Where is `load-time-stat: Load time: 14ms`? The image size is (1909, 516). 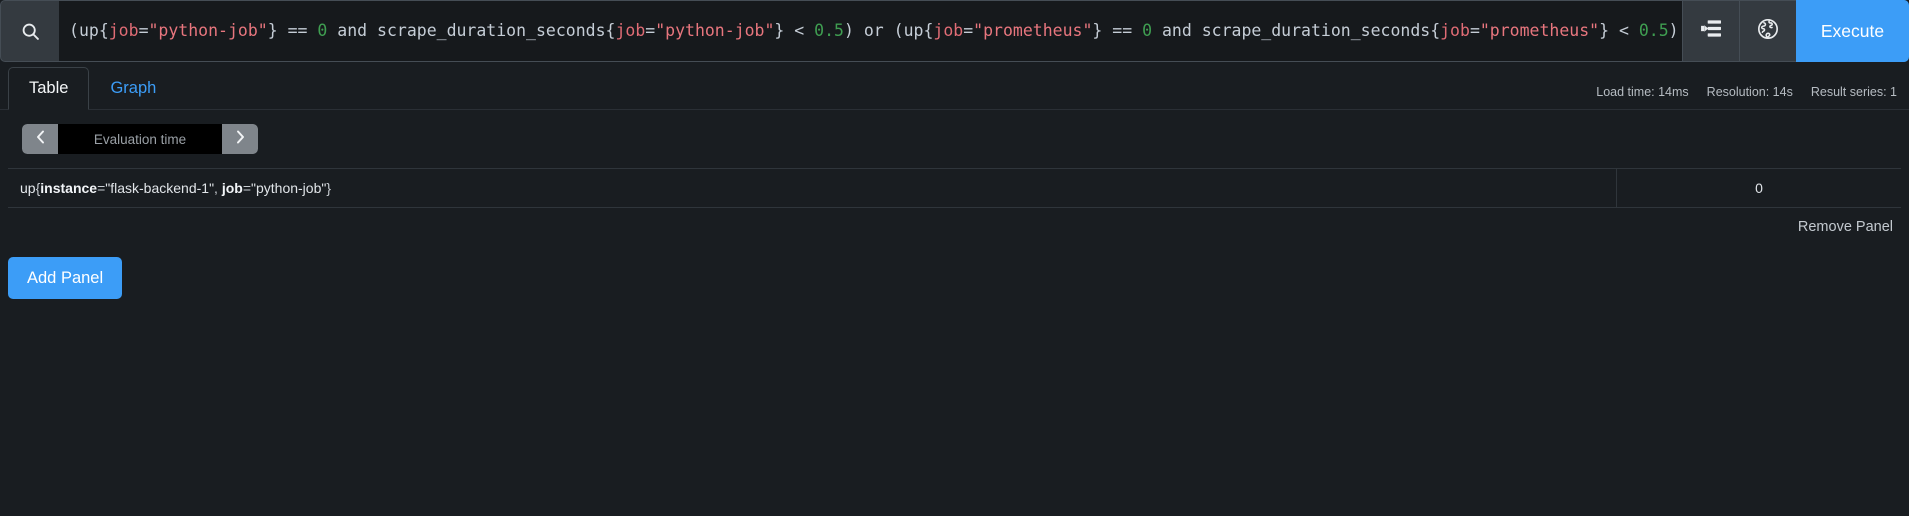
load-time-stat: Load time: 14ms is located at coordinates (1642, 92).